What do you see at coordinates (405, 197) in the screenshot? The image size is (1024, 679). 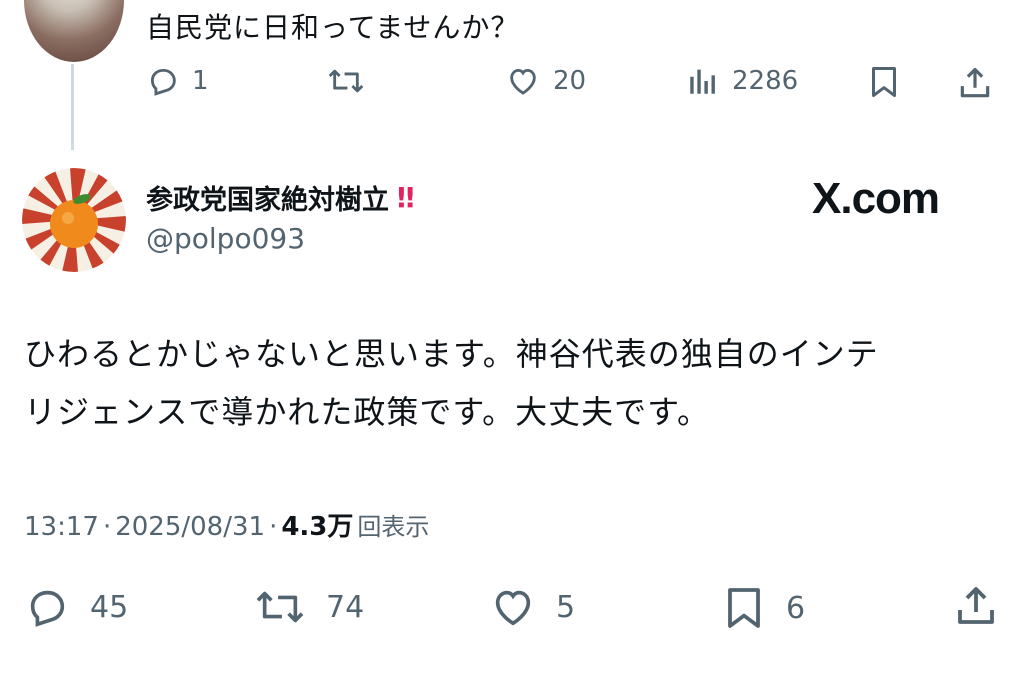 I see `double-exclamation-emoji: !!` at bounding box center [405, 197].